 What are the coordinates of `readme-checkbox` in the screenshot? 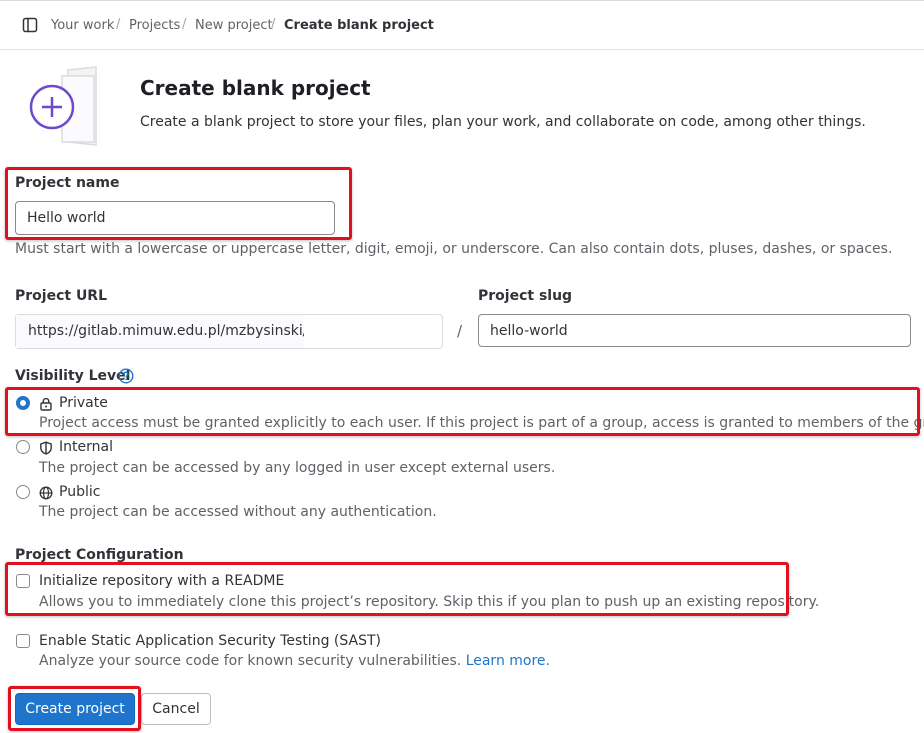 It's located at (23, 581).